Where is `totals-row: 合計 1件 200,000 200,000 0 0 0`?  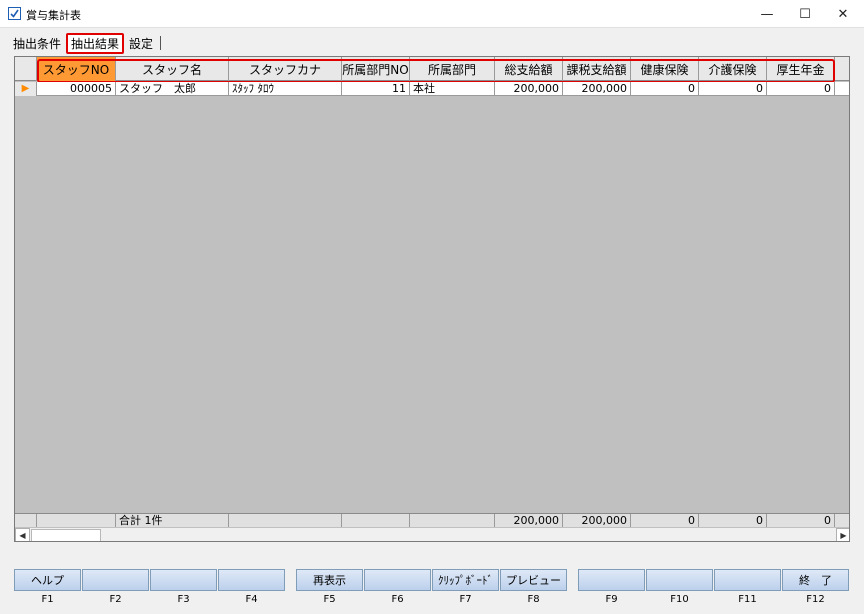
totals-row: 合計 1件 200,000 200,000 0 0 0 is located at coordinates (432, 520).